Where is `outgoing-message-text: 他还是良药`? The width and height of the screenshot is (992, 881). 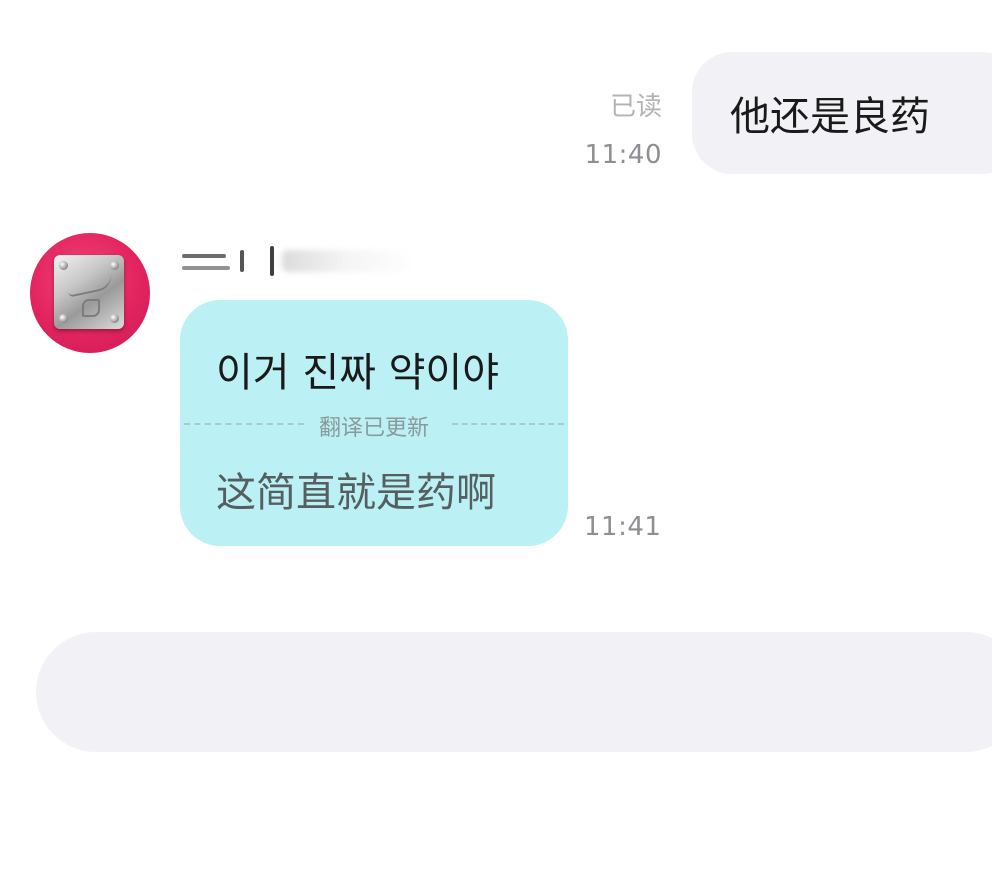
outgoing-message-text: 他还是良药 is located at coordinates (830, 117).